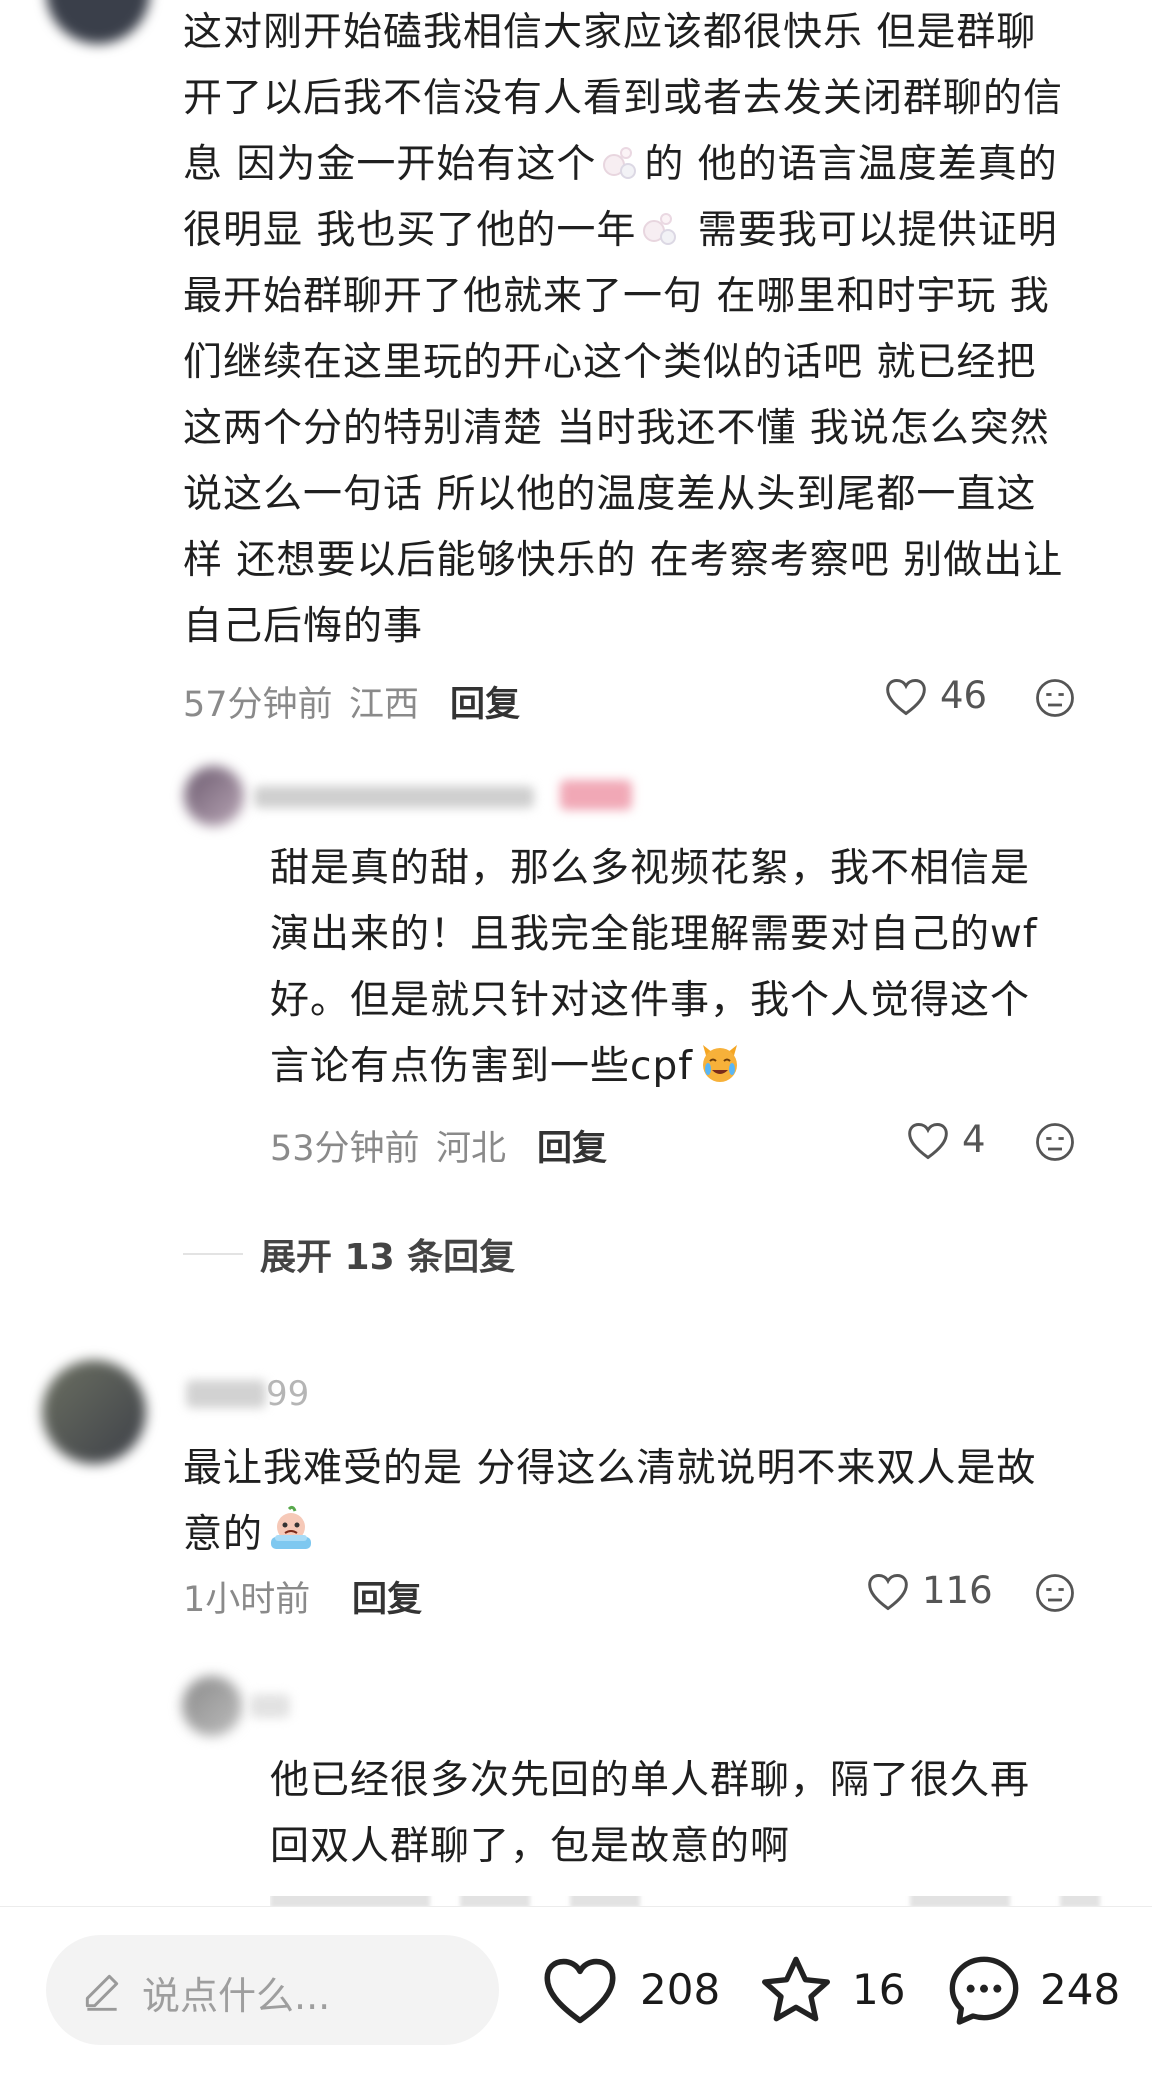  I want to click on username-badge, so click(596, 795).